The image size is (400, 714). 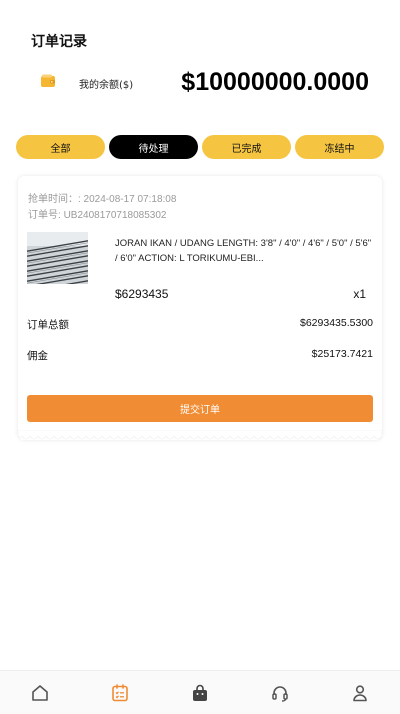 I want to click on product-price: $6293435, so click(x=142, y=294).